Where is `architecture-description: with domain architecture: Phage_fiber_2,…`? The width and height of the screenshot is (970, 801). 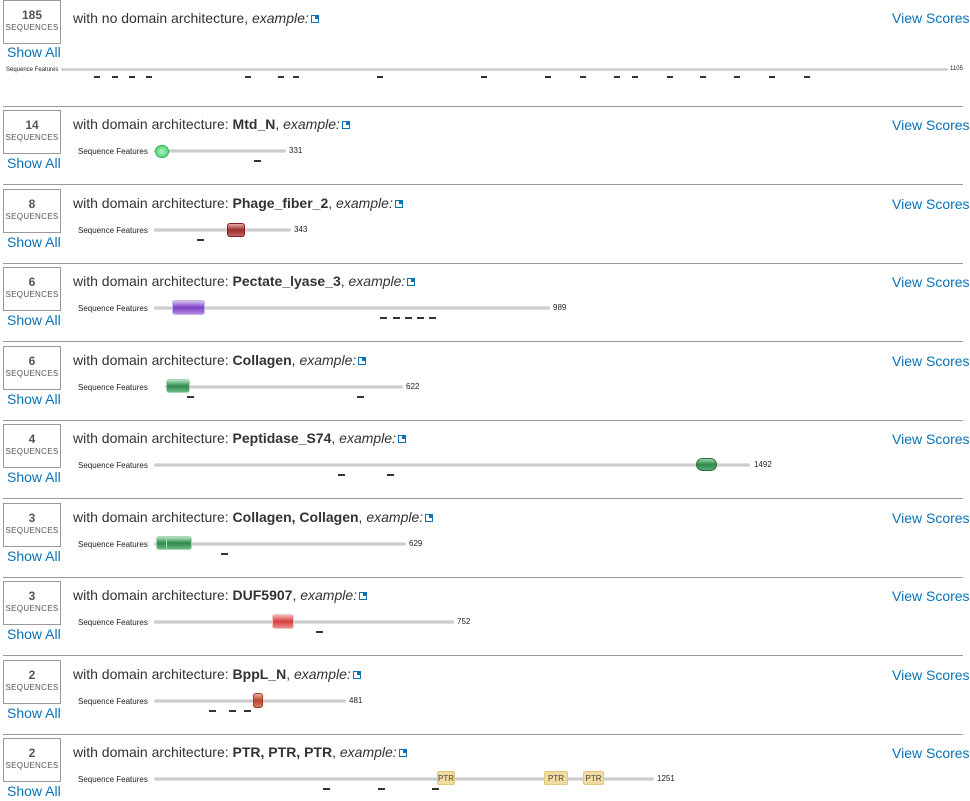 architecture-description: with domain architecture: Phage_fiber_2,… is located at coordinates (238, 203).